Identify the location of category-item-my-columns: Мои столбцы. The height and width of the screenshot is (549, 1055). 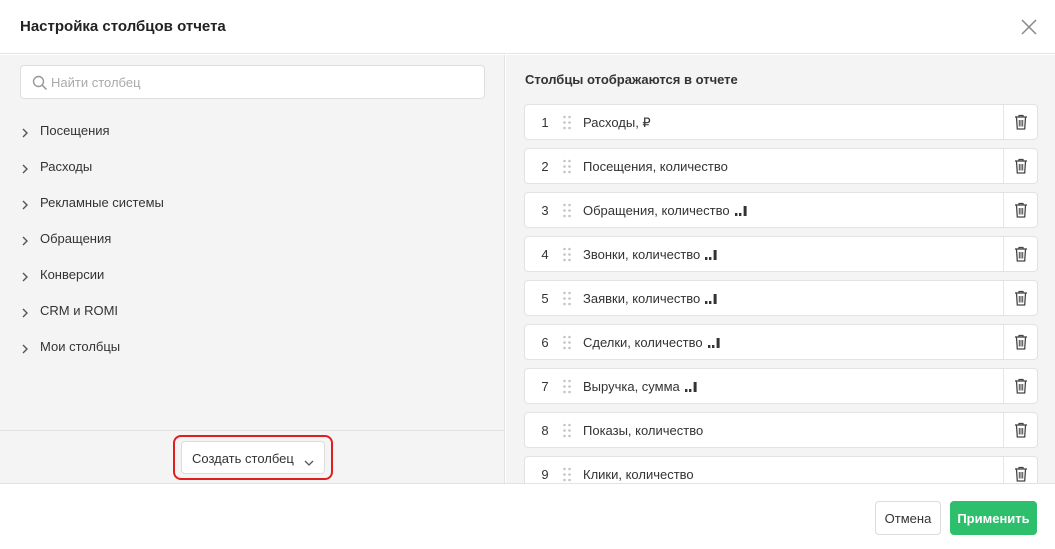
(252, 353).